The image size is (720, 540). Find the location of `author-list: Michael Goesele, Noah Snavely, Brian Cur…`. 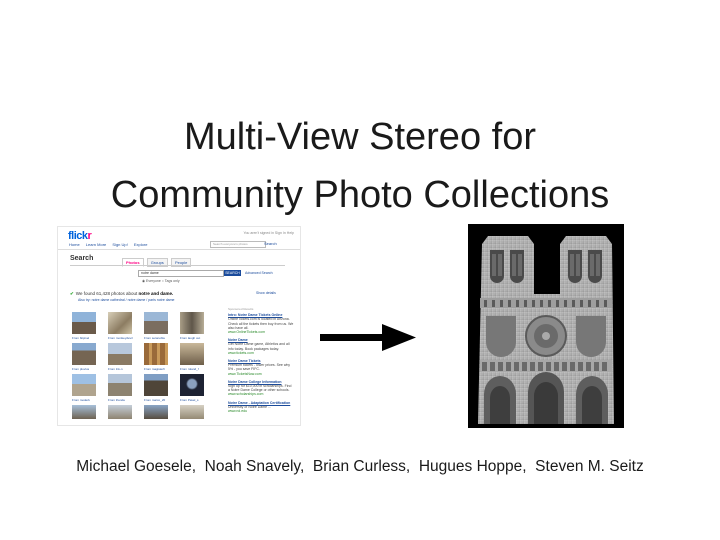

author-list: Michael Goesele, Noah Snavely, Brian Cur… is located at coordinates (360, 466).